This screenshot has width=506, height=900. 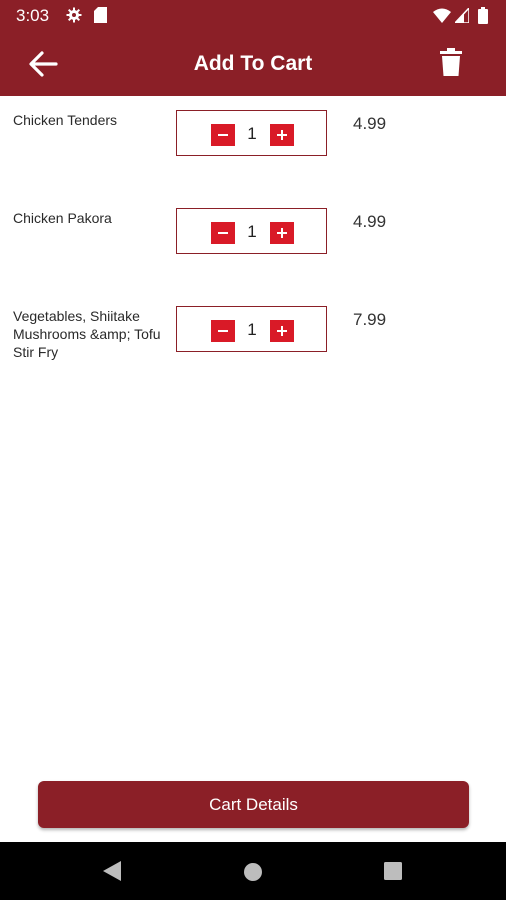 I want to click on home-circle-icon, so click(x=253, y=874).